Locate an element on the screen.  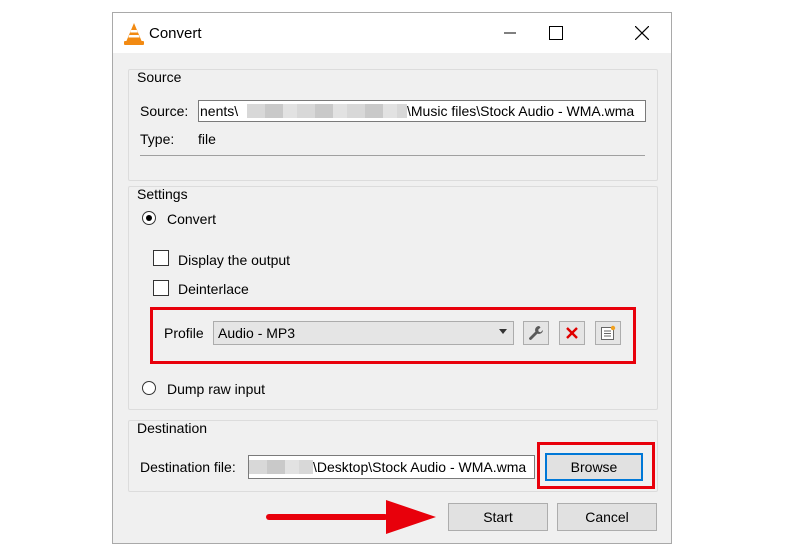
source-label: Source: is located at coordinates (164, 111).